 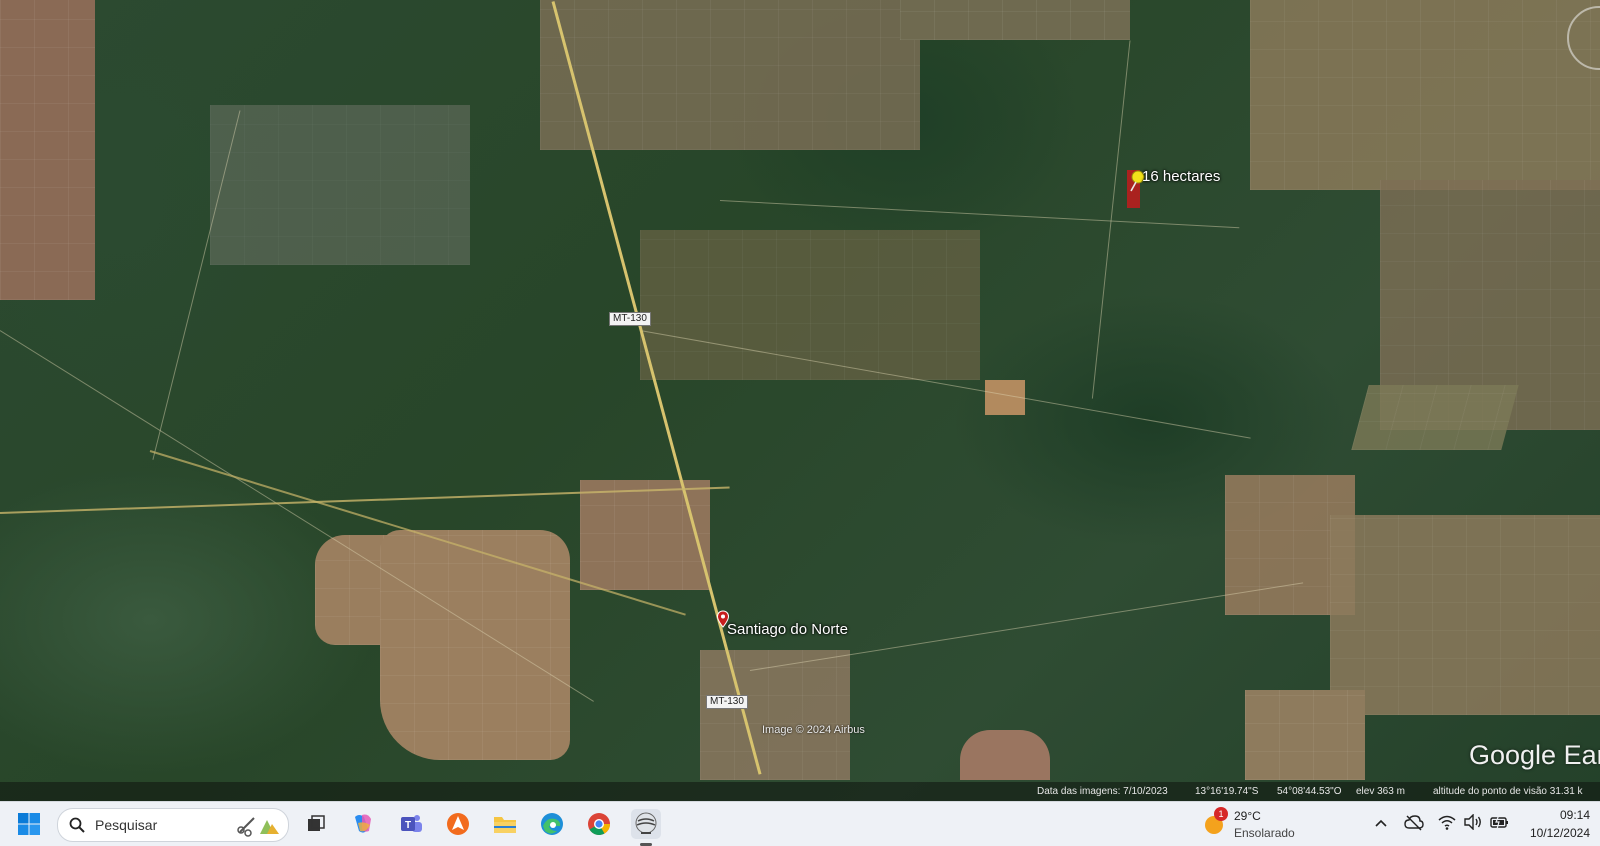 I want to click on weather-description: Ensolarado, so click(x=1264, y=833).